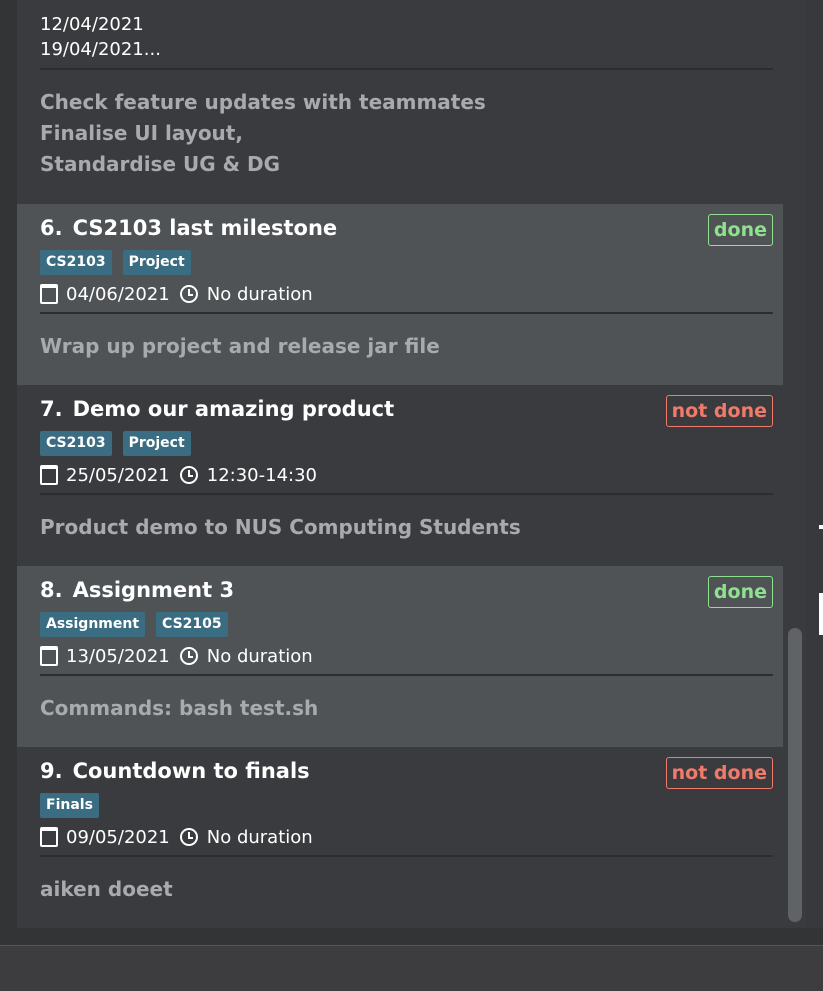  I want to click on window-frame-bottom, so click(411, 936).